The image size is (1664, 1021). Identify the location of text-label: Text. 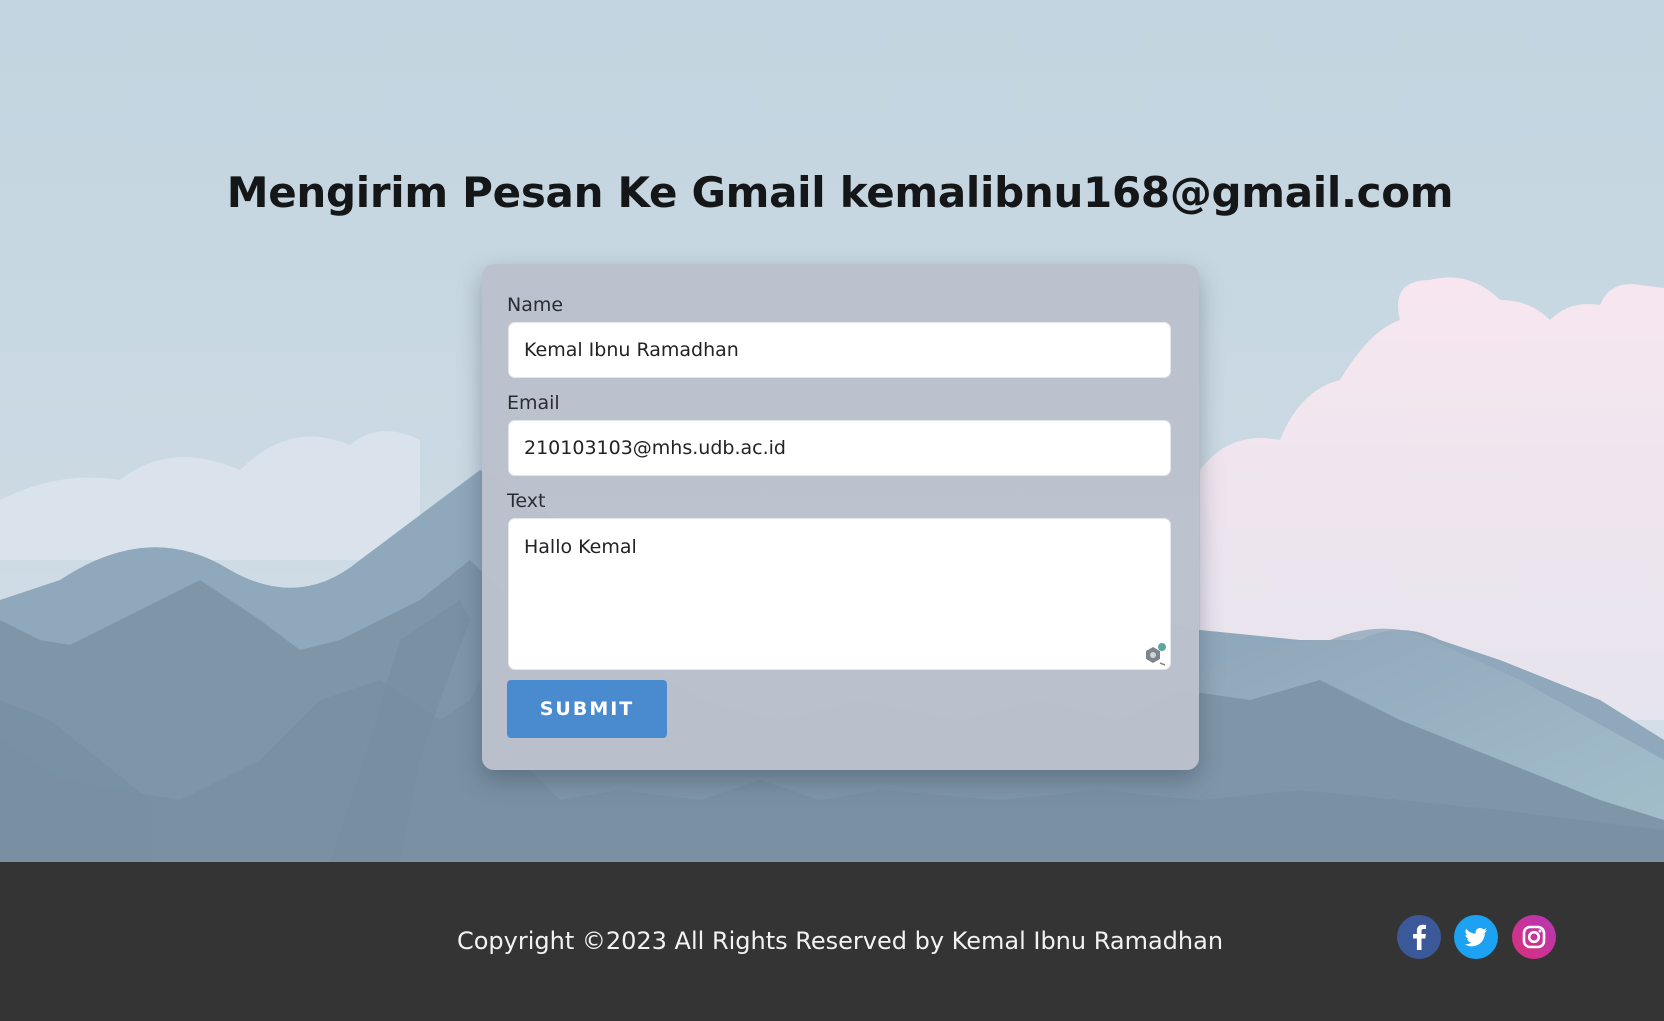
(526, 501).